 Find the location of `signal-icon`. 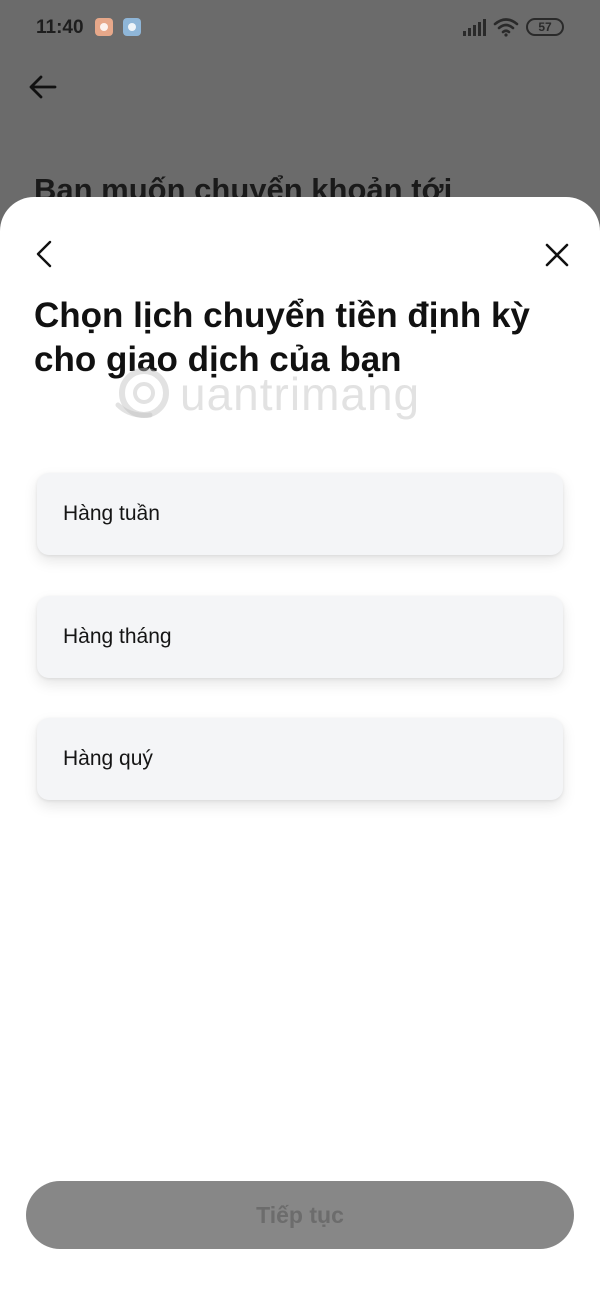

signal-icon is located at coordinates (474, 27).